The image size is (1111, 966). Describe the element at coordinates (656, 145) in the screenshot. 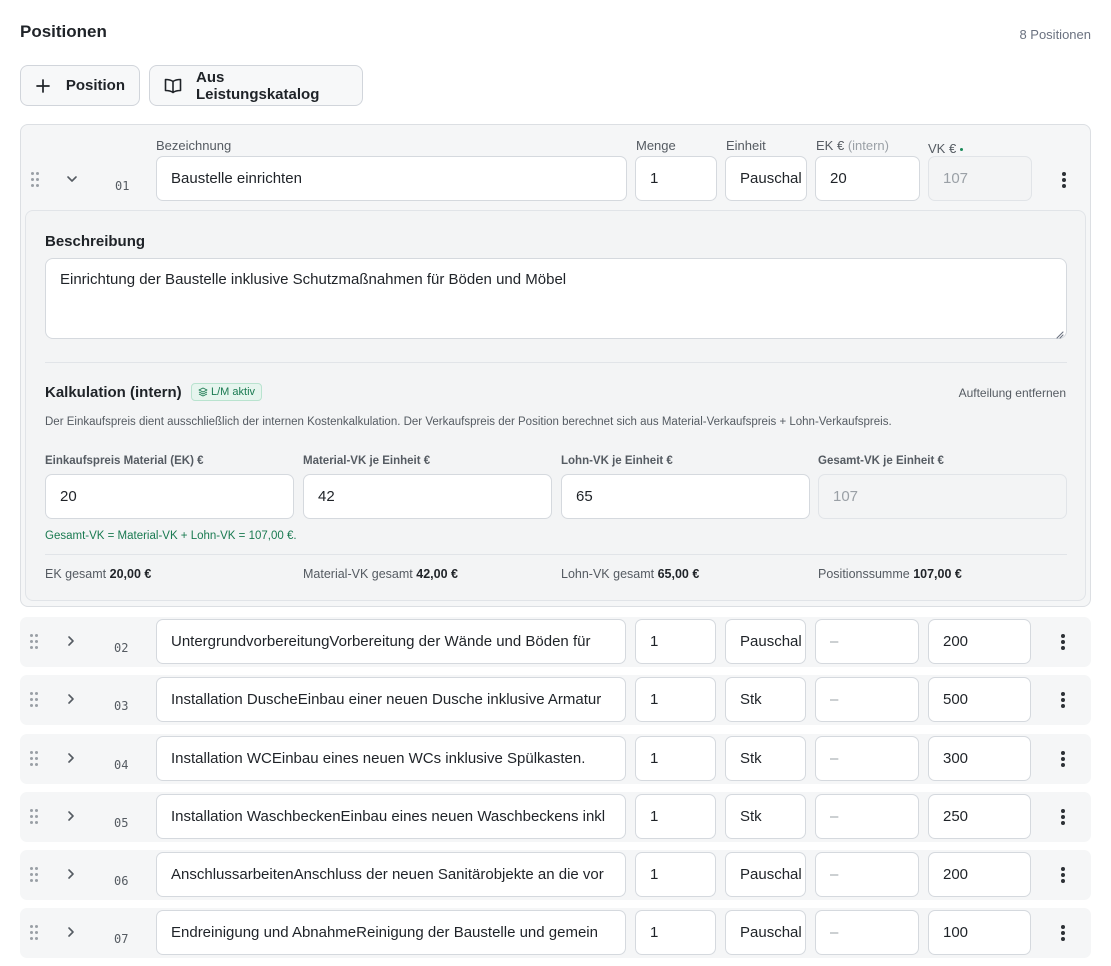

I see `col-label-menge: Menge` at that location.